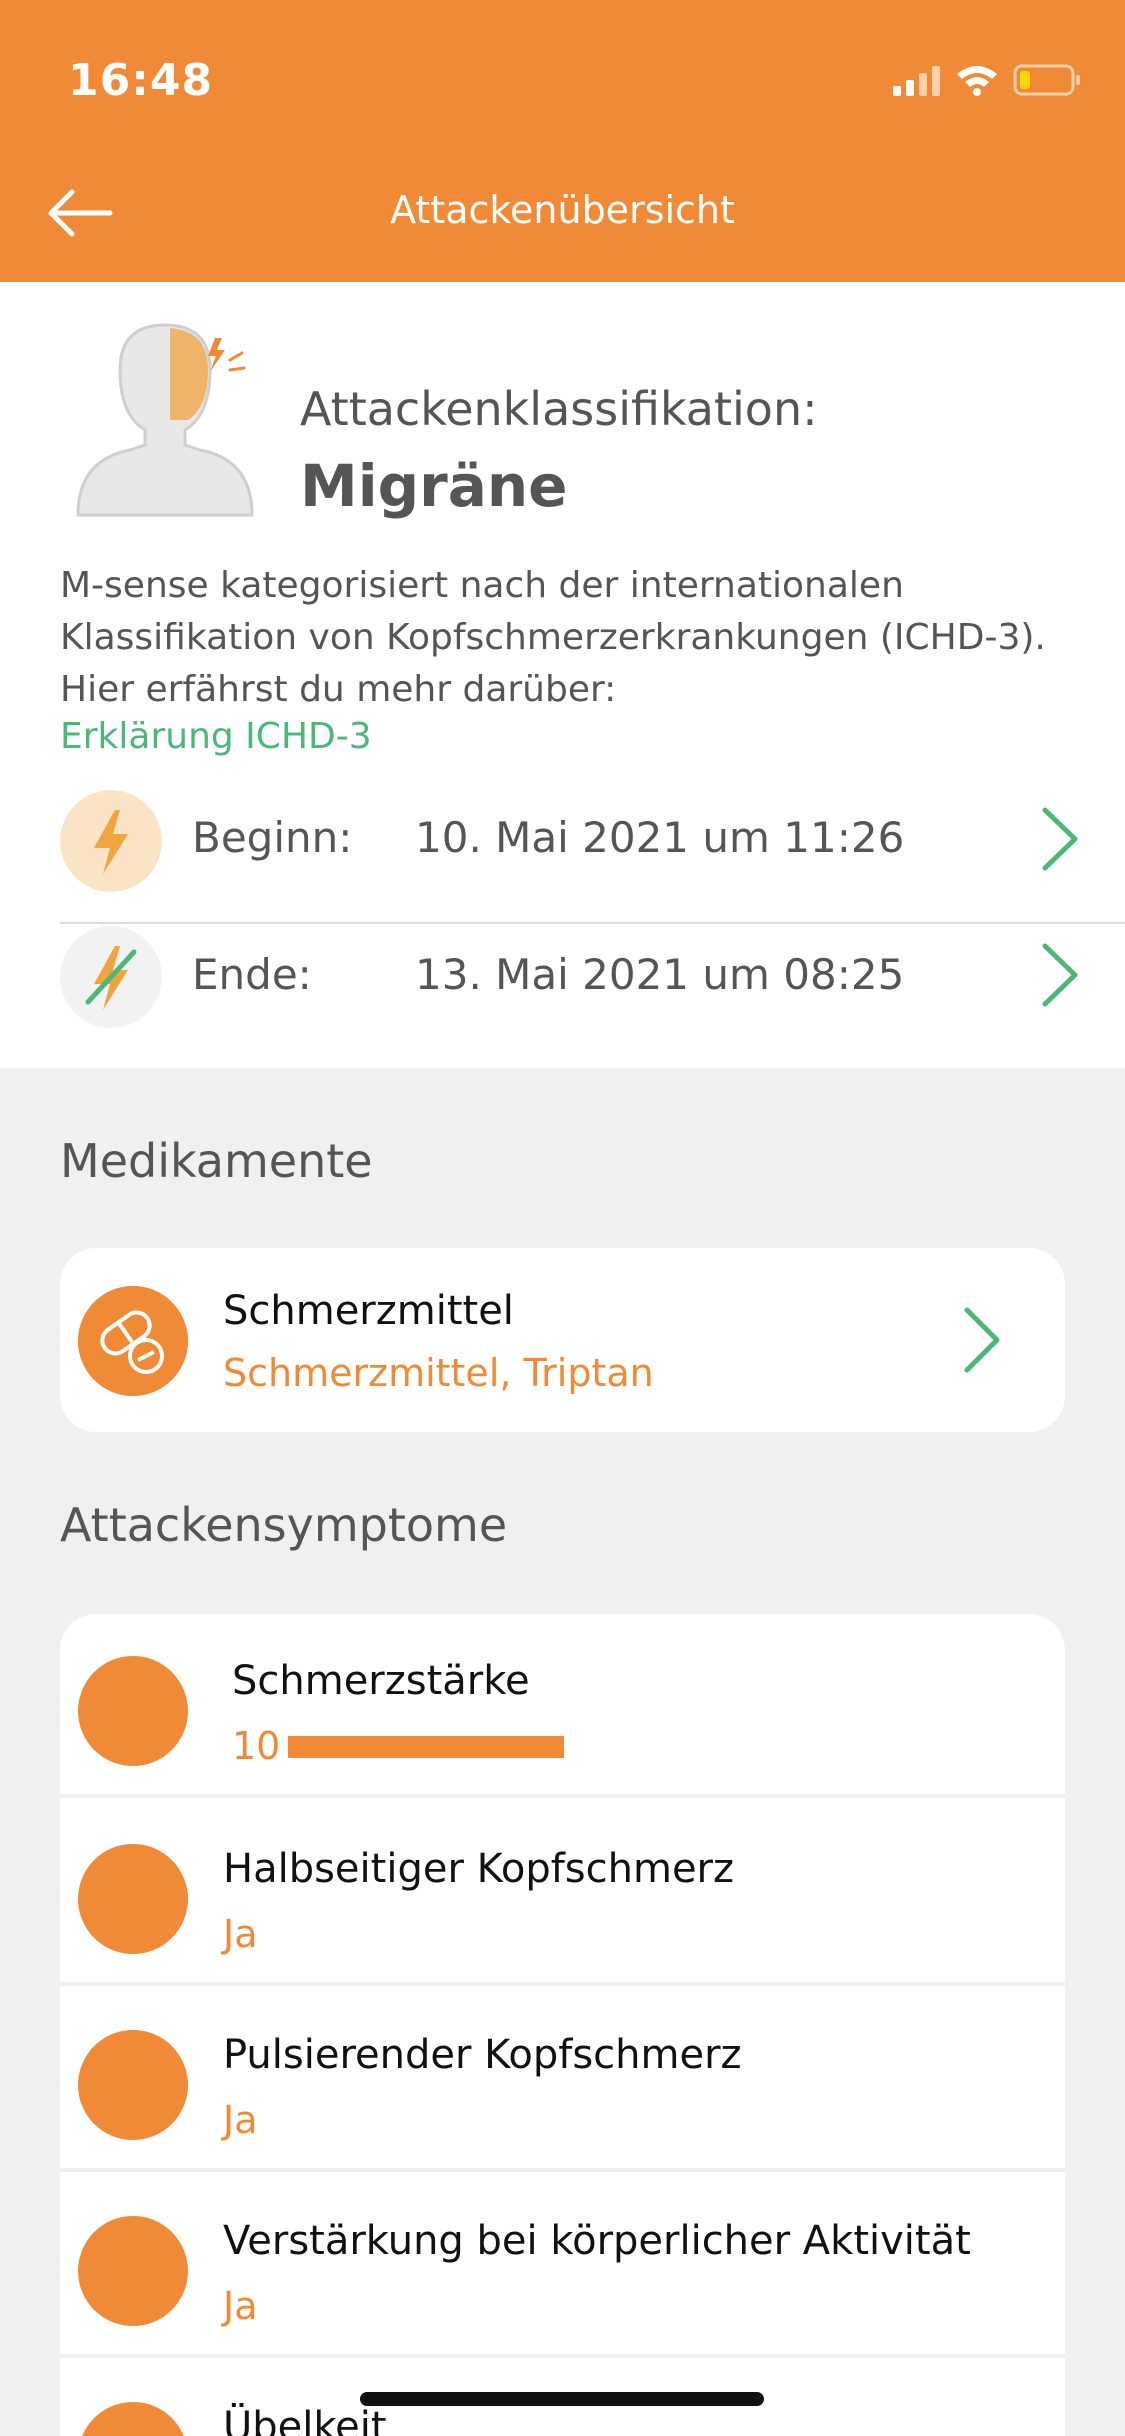 Image resolution: width=1125 pixels, height=2436 pixels. I want to click on start-time-row: Beginn: 10. Mai 2021 um 11:26, so click(592, 838).